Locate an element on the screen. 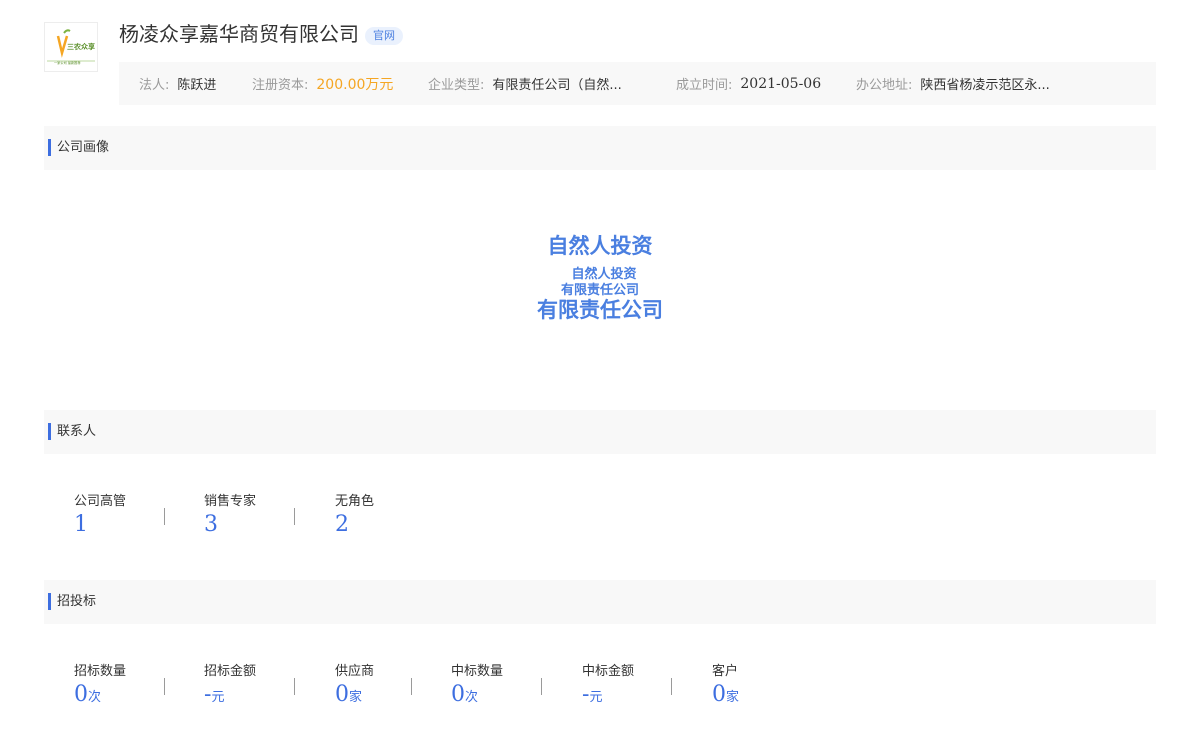  portrait-section-header: 公司画像 is located at coordinates (600, 148).